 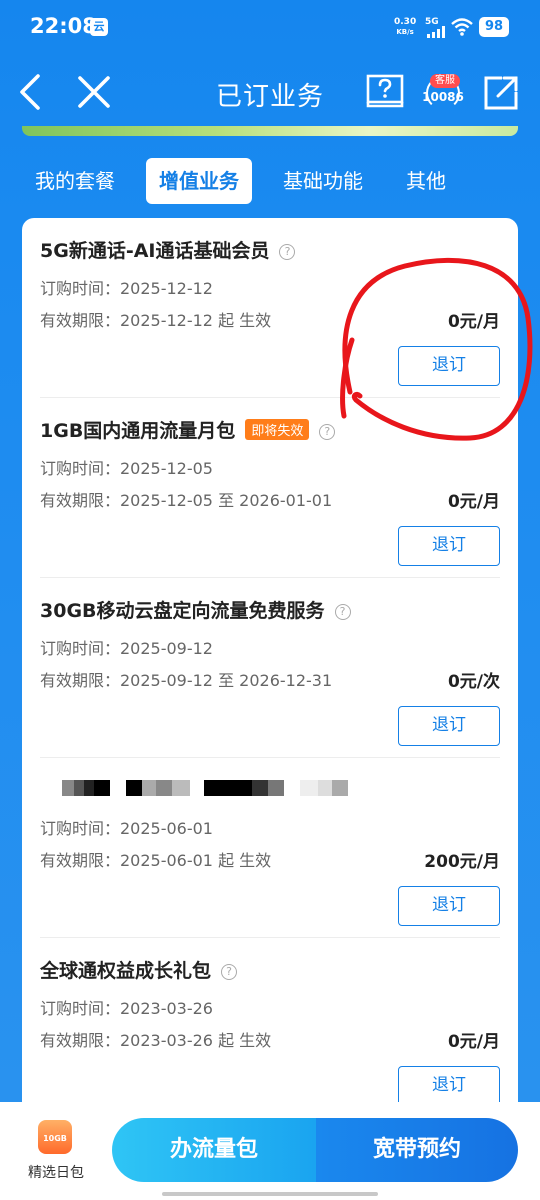 What do you see at coordinates (277, 429) in the screenshot?
I see `expiring-badge: 即将失效` at bounding box center [277, 429].